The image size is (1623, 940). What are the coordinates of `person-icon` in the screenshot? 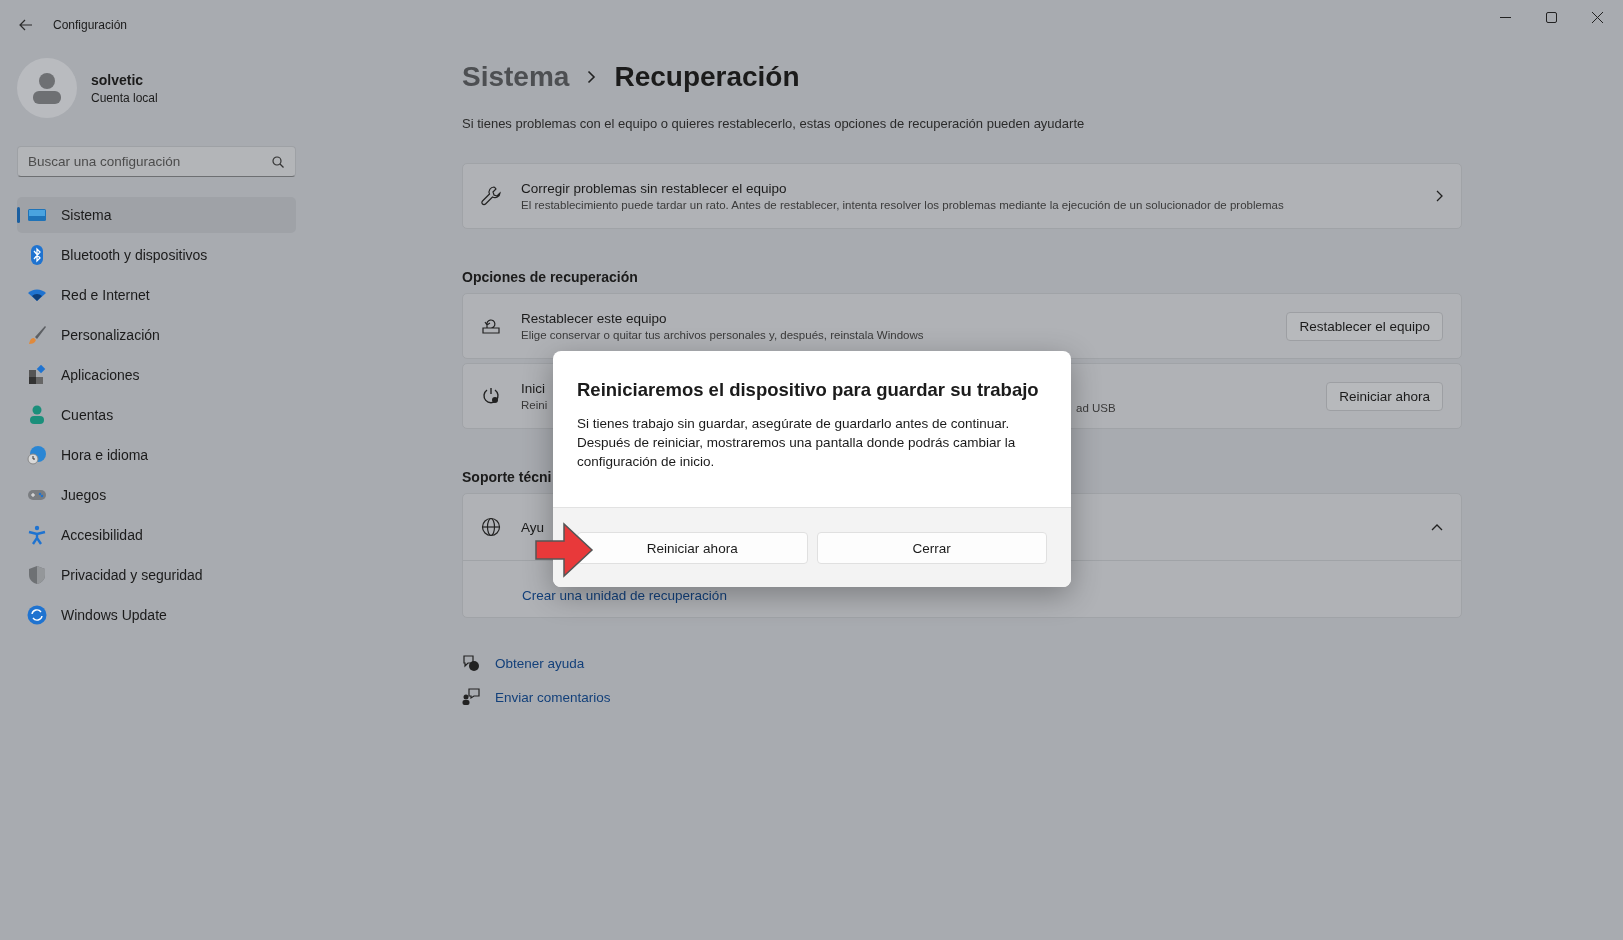 It's located at (37, 415).